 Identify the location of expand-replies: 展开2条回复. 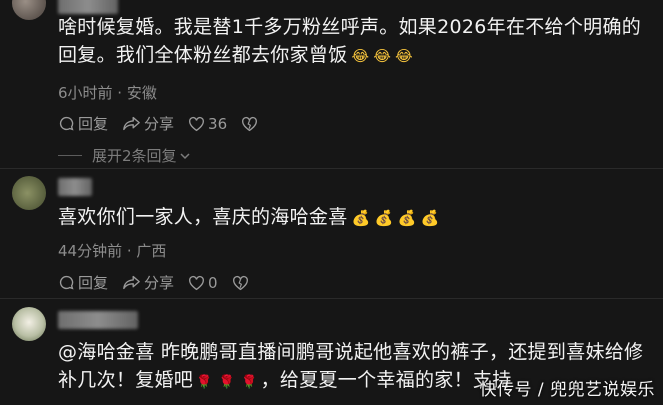
(124, 155).